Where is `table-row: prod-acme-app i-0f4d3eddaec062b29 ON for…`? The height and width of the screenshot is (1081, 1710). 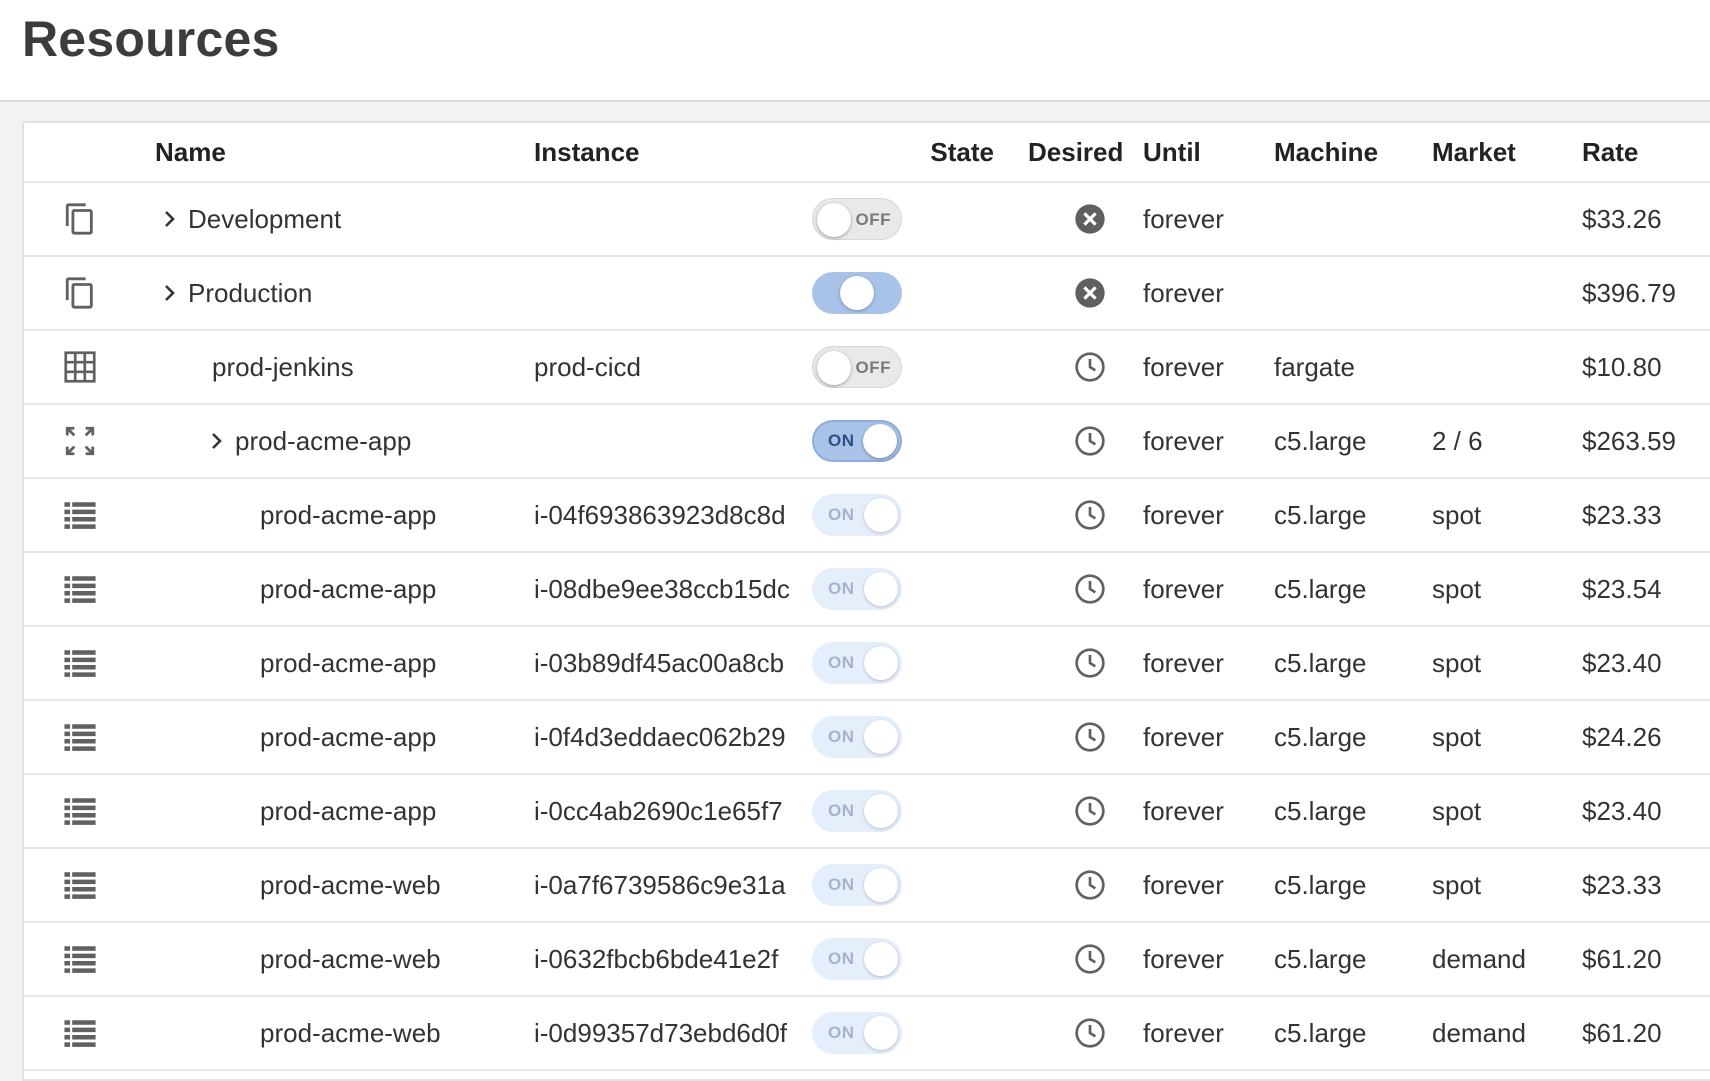
table-row: prod-acme-app i-0f4d3eddaec062b29 ON for… is located at coordinates (867, 738).